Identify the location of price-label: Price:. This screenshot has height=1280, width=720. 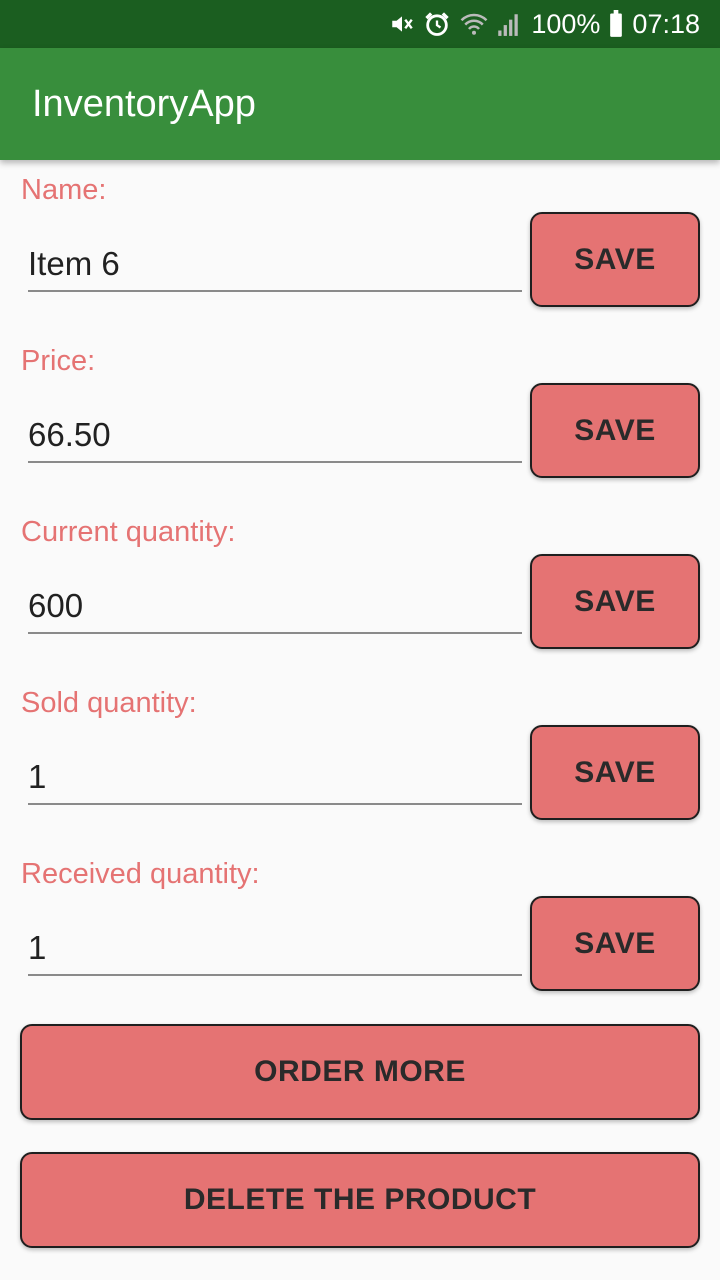
(58, 361).